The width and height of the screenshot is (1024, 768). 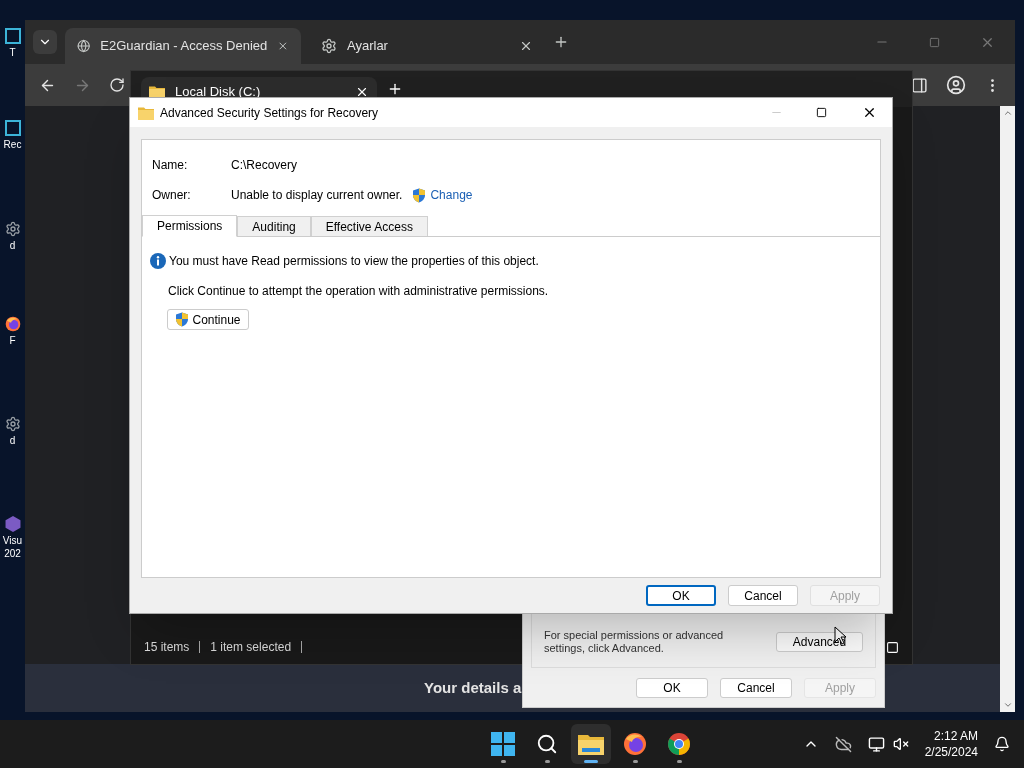 What do you see at coordinates (317, 195) in the screenshot?
I see `field-value: Unable to display current owner.` at bounding box center [317, 195].